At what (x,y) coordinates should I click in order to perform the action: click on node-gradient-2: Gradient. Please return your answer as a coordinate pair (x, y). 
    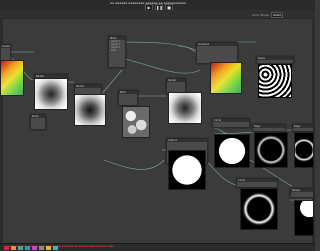
    Looking at the image, I should click on (217, 53).